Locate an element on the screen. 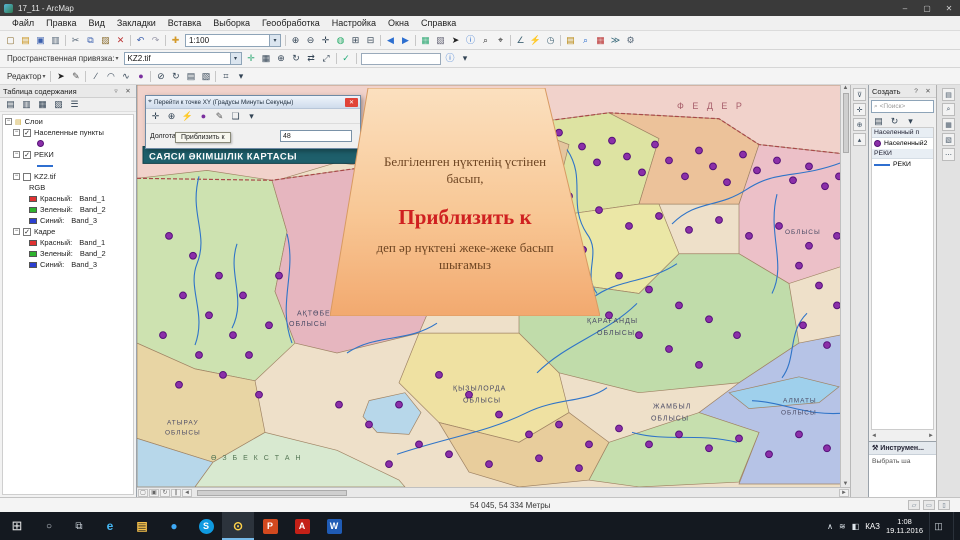  add-data-icon: ✚ is located at coordinates (175, 40).